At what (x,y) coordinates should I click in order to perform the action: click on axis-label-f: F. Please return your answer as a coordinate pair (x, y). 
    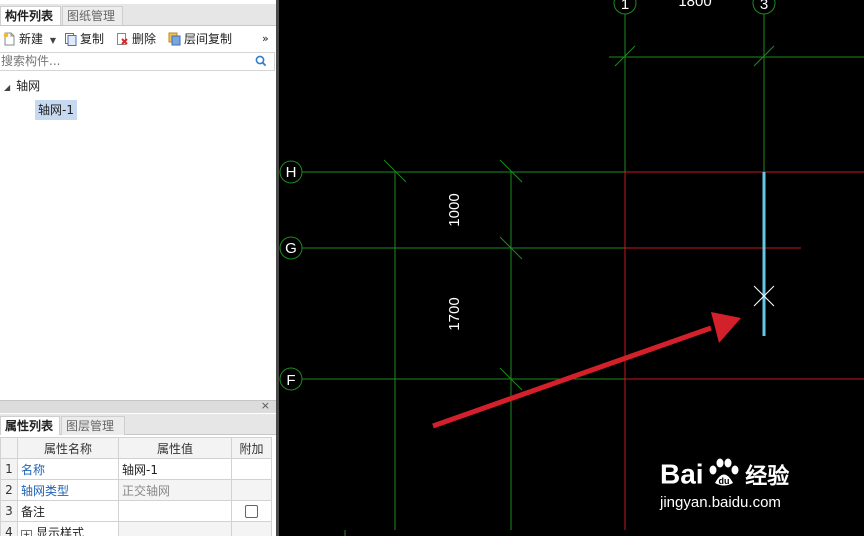
    Looking at the image, I should click on (290, 380).